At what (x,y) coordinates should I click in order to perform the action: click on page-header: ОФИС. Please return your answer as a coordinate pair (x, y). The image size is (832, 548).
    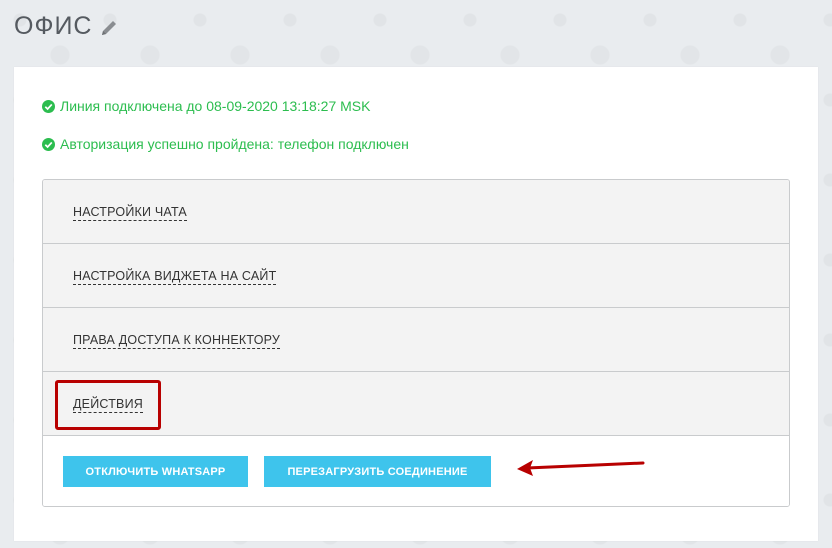
    Looking at the image, I should click on (67, 26).